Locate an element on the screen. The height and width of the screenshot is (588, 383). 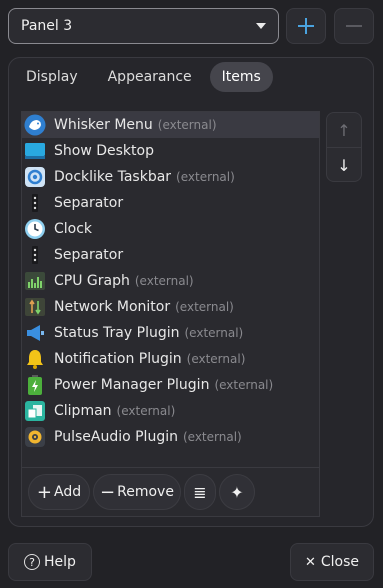
item-label: Show Desktop is located at coordinates (104, 151).